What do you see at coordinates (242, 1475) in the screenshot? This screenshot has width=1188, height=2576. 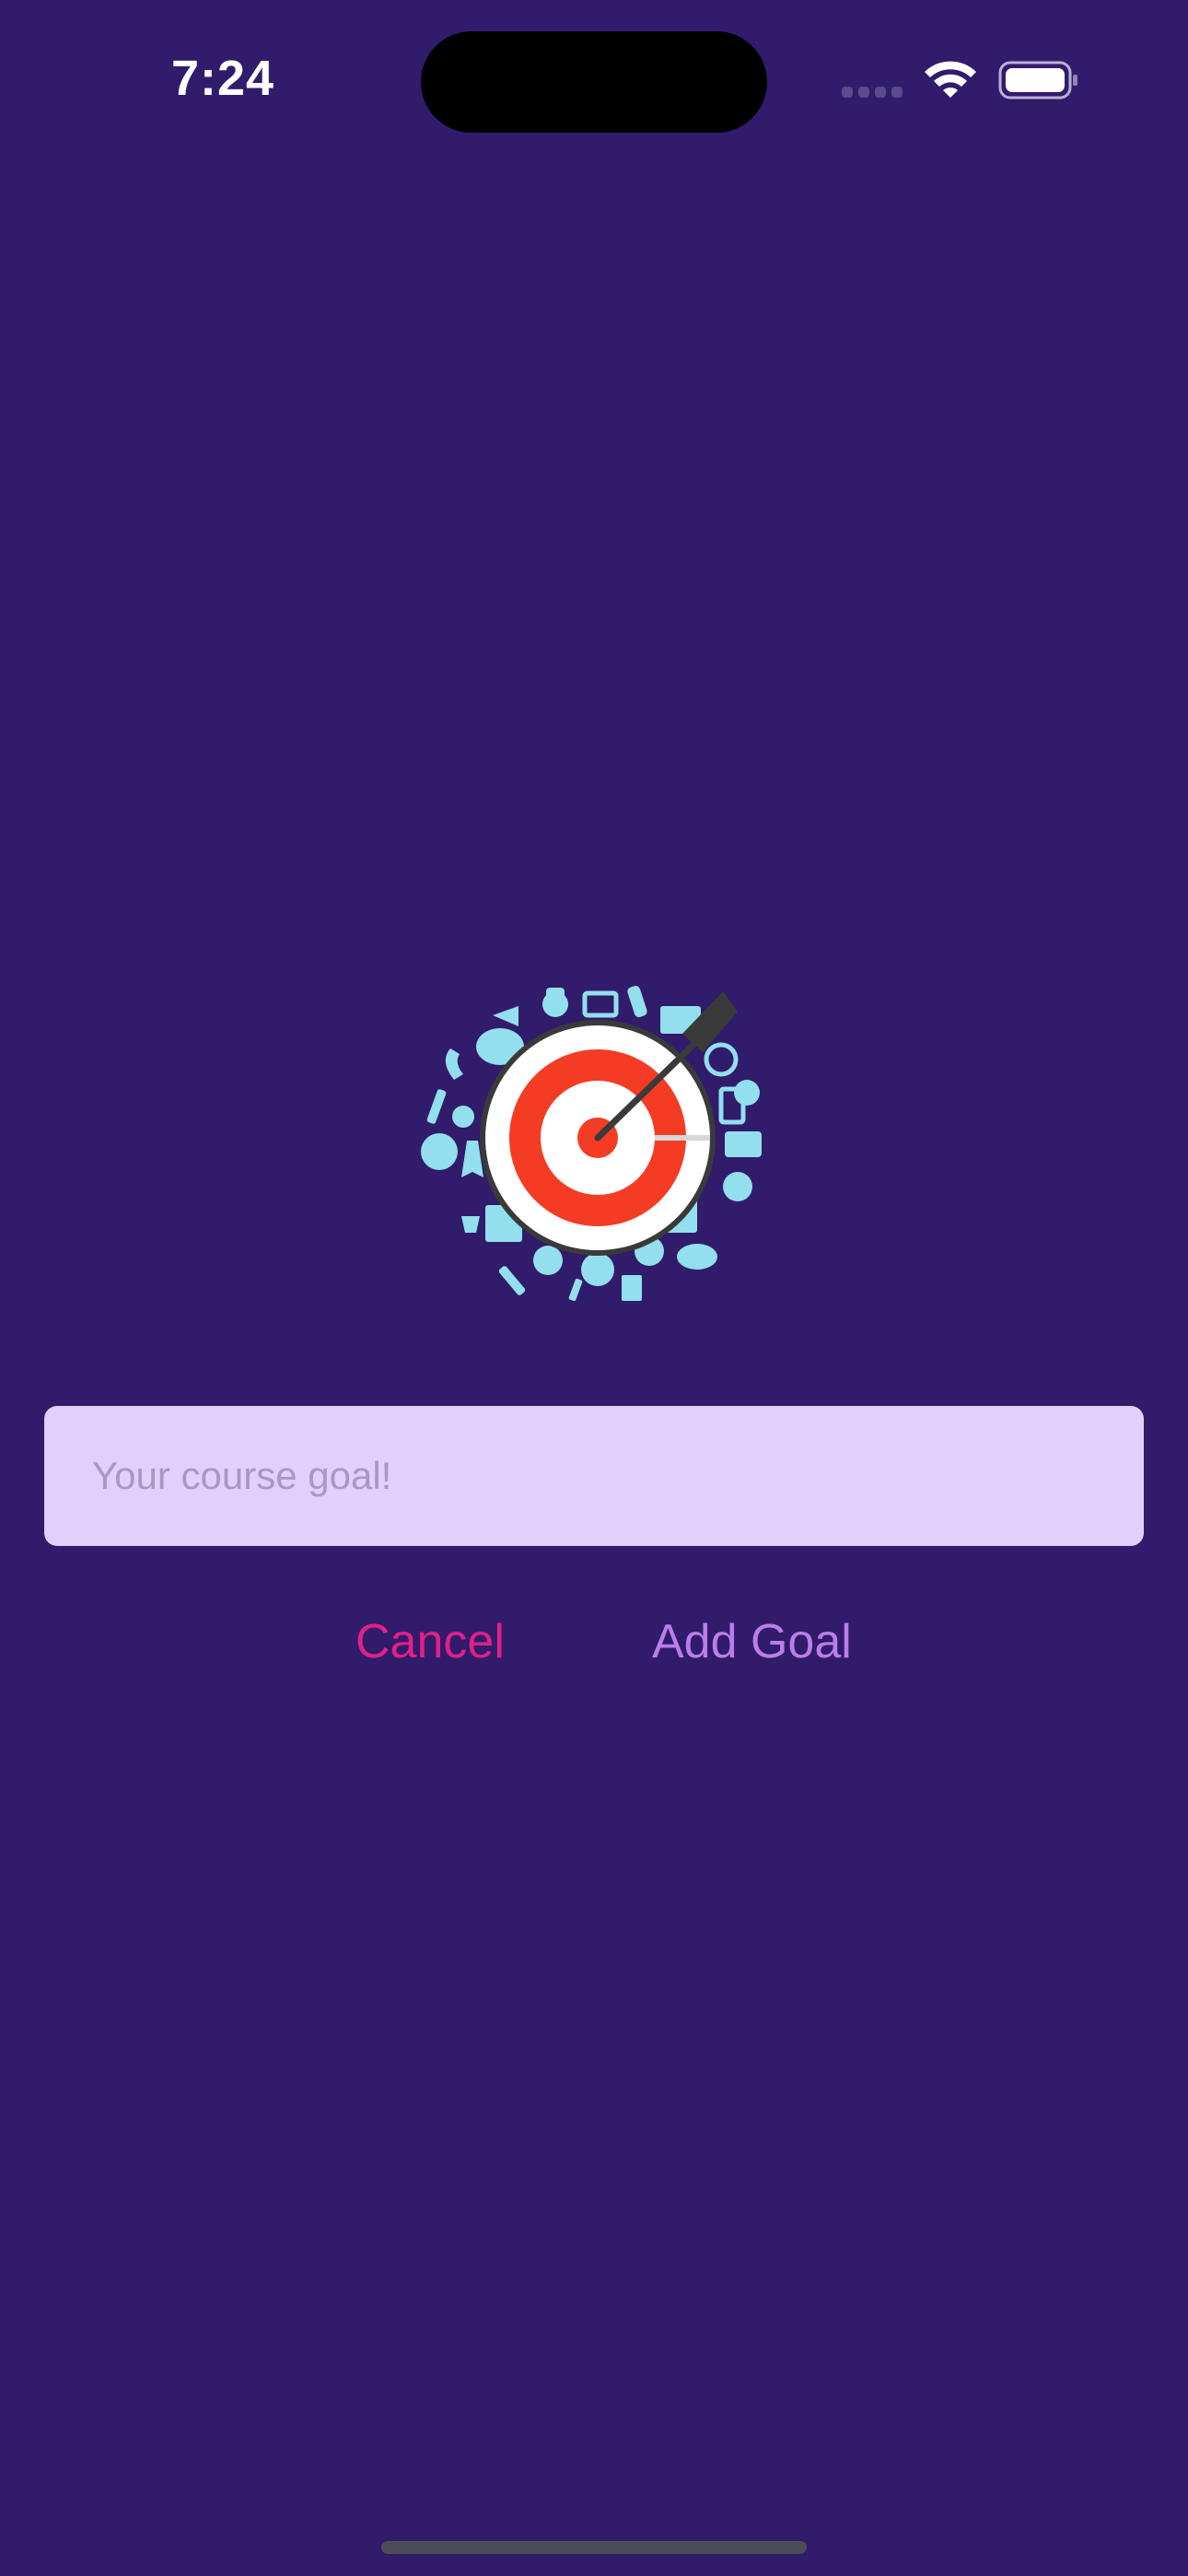 I see `course-goal-placeholder: Your course goal!` at bounding box center [242, 1475].